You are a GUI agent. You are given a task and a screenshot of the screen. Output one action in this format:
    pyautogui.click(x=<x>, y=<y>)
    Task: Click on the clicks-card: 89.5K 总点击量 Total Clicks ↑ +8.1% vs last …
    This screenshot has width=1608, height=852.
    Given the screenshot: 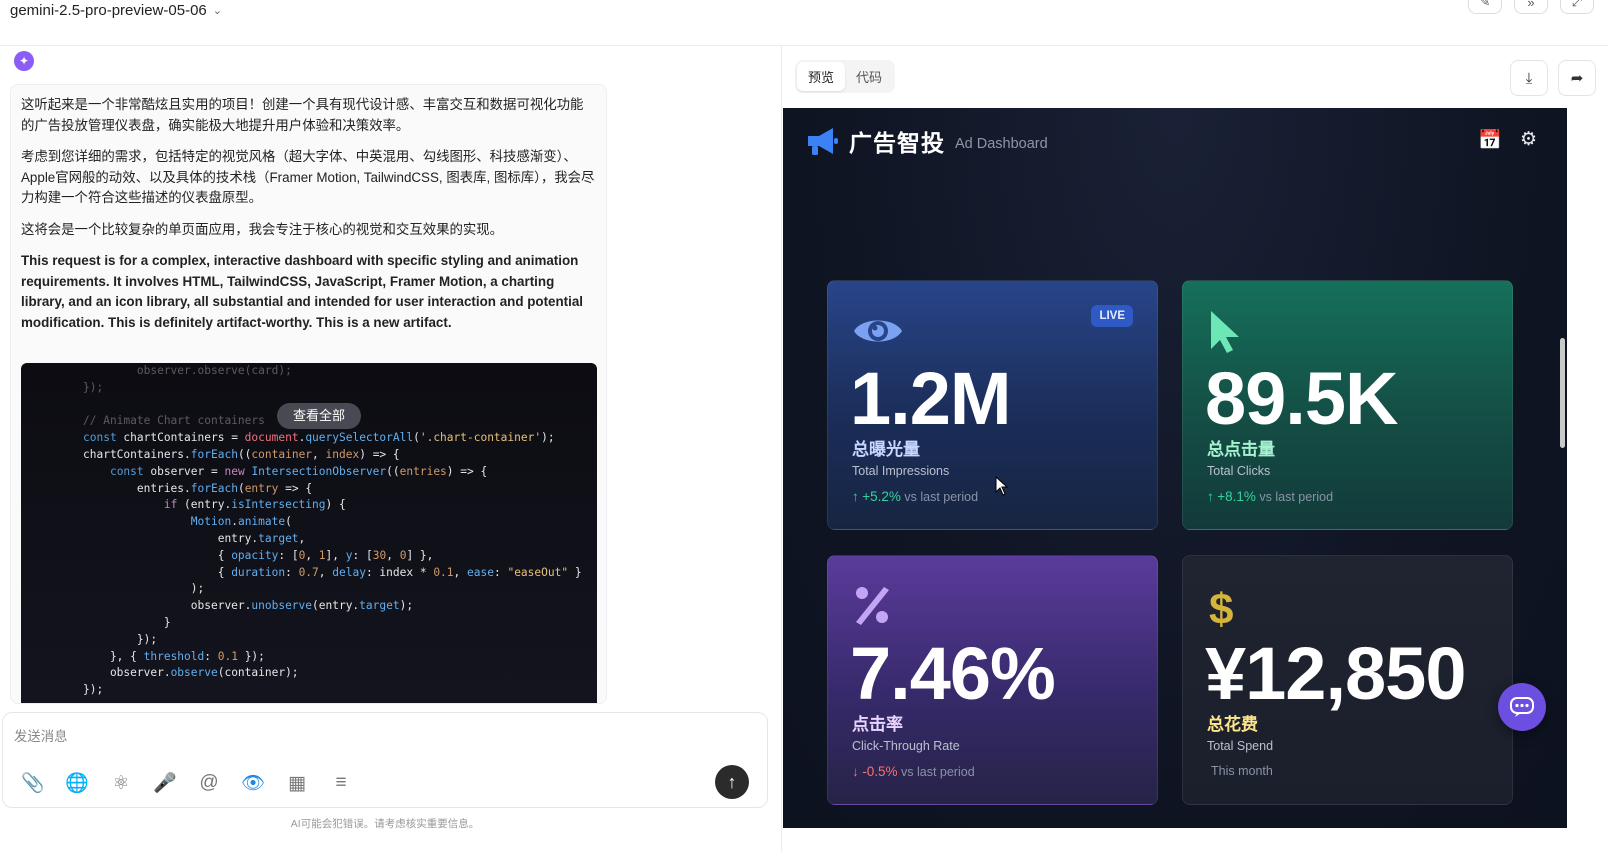 What is the action you would take?
    pyautogui.click(x=1347, y=405)
    